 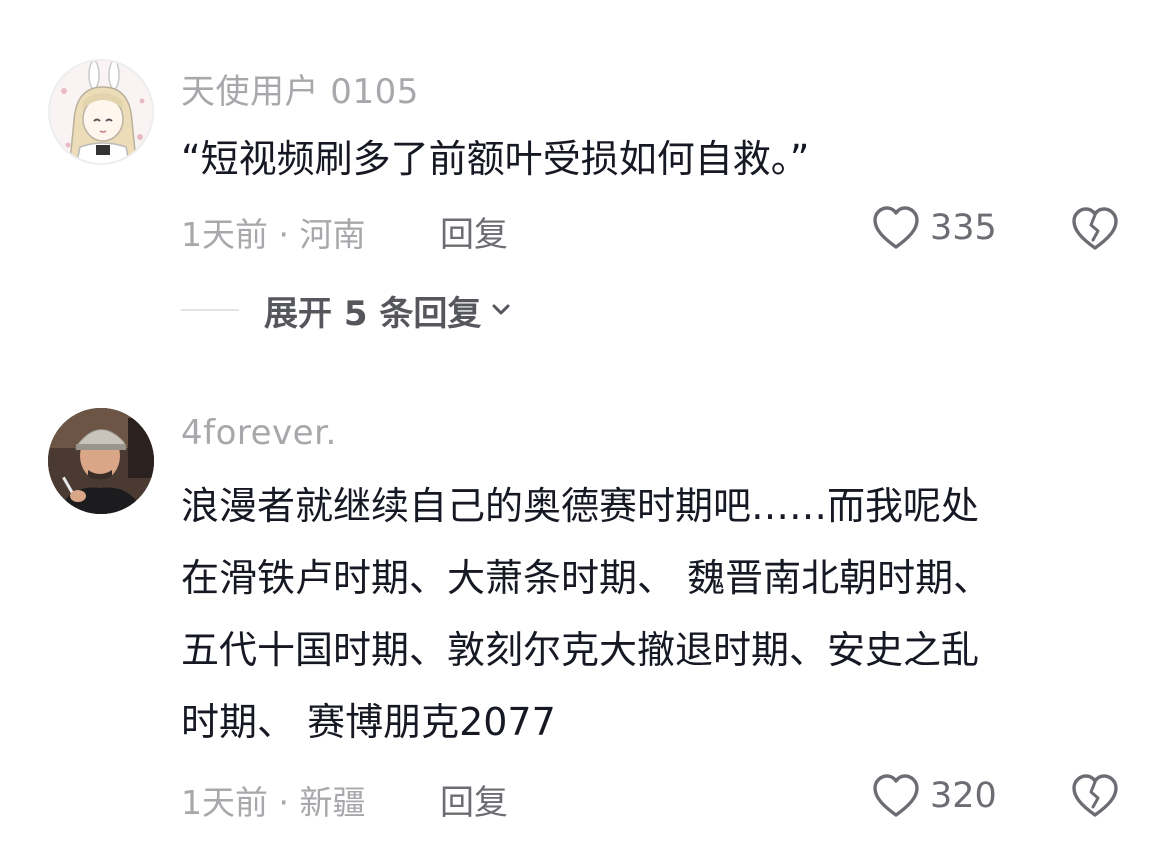 What do you see at coordinates (580, 506) in the screenshot?
I see `comment-text-line: 浪漫者就继续自己的奥德赛时期吧……而我呢处` at bounding box center [580, 506].